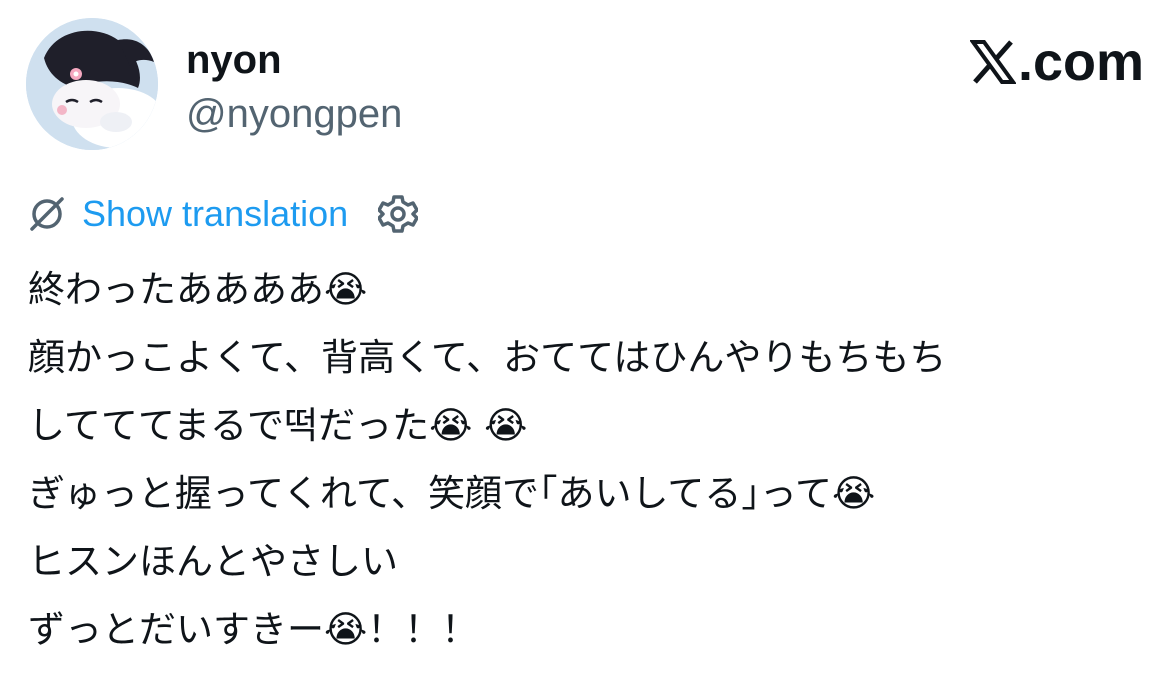 The height and width of the screenshot is (697, 1170). What do you see at coordinates (1080, 62) in the screenshot?
I see `brand-domain: .com` at bounding box center [1080, 62].